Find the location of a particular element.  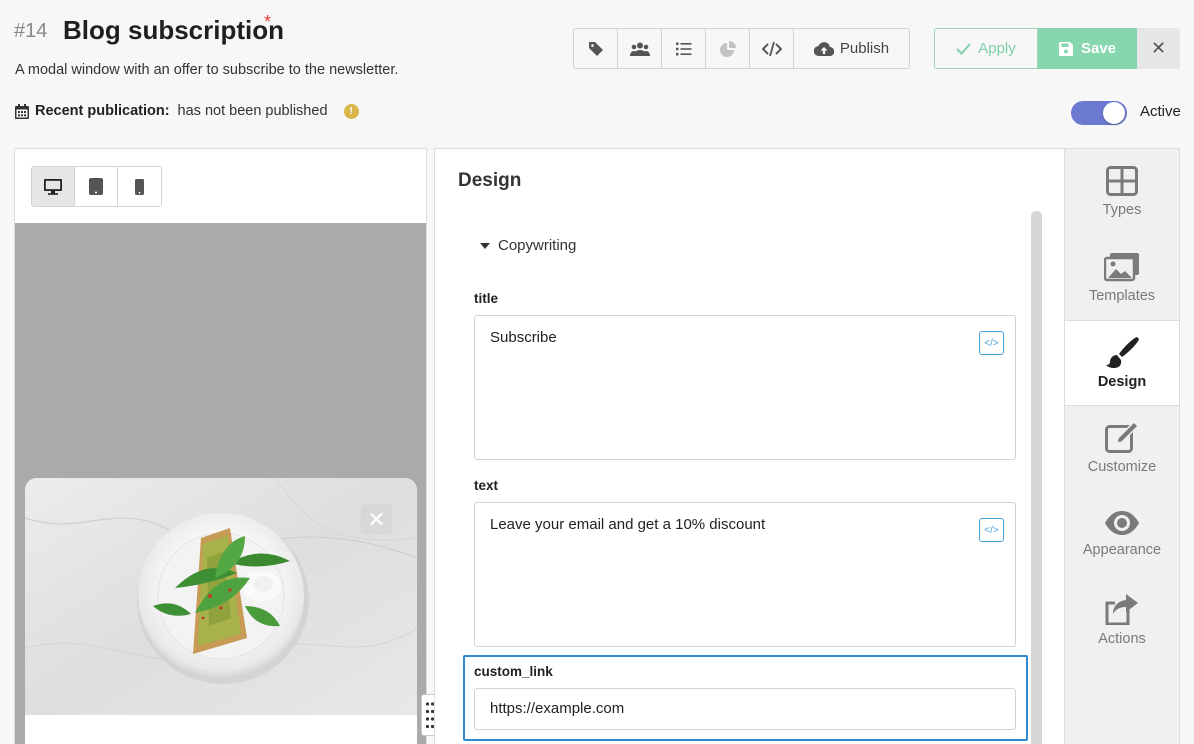

sidebar-item-label: Design is located at coordinates (1122, 382).